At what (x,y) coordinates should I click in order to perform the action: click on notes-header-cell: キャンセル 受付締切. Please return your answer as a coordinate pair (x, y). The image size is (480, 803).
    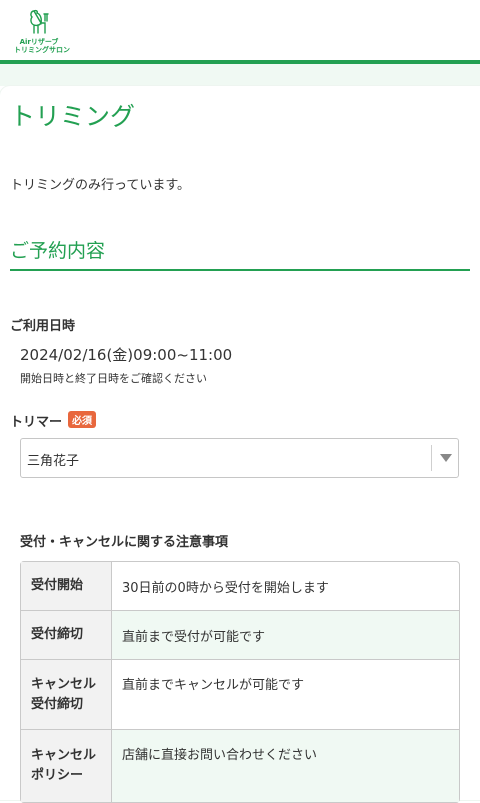
    Looking at the image, I should click on (66, 695).